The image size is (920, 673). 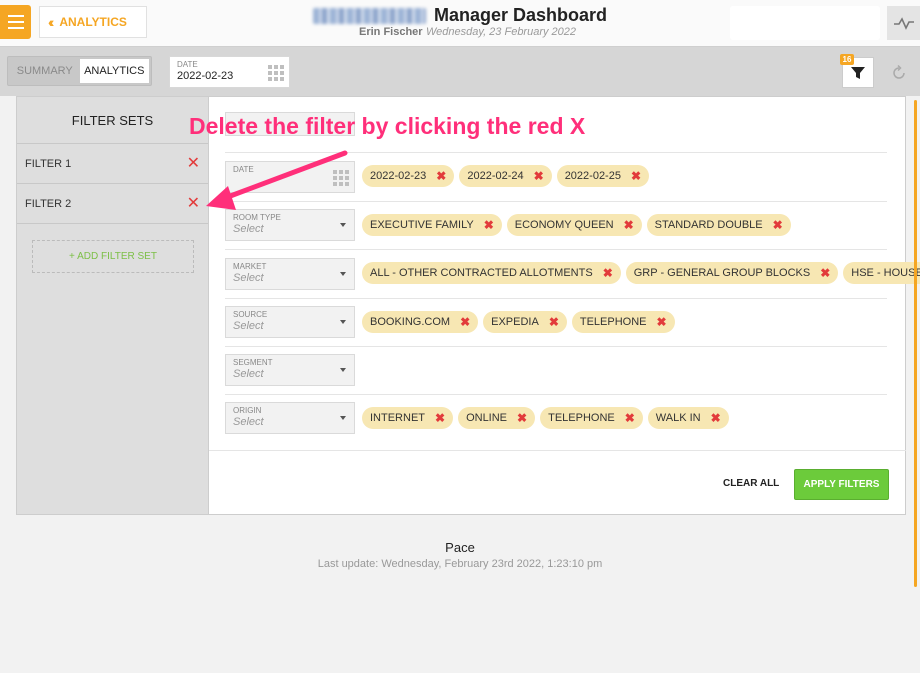 I want to click on apply-filters-button: APPLY FILTERS, so click(x=841, y=484).